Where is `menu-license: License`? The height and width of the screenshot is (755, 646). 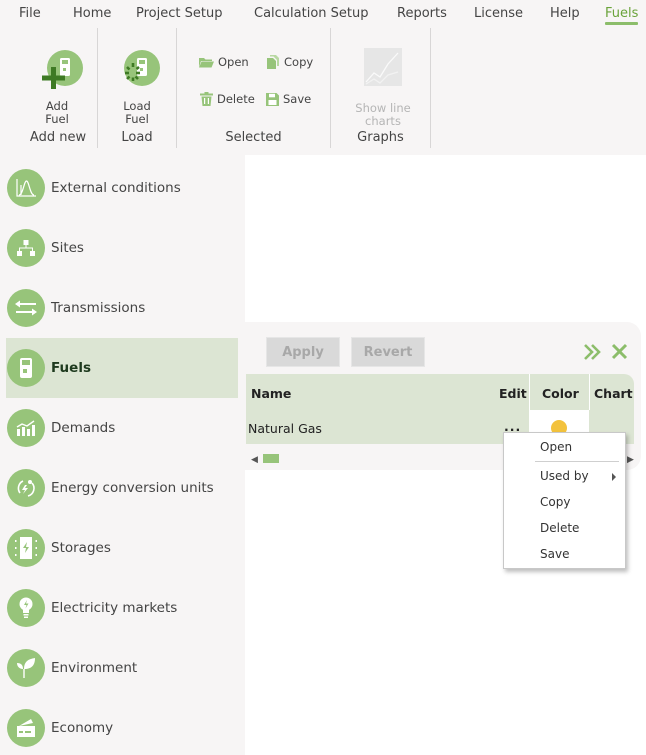 menu-license: License is located at coordinates (498, 13).